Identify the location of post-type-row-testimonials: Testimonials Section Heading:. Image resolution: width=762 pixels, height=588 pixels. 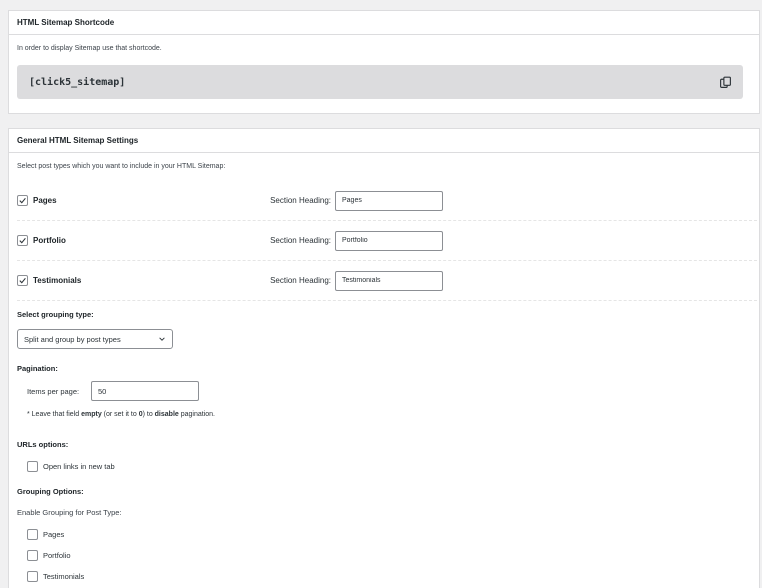
(387, 281).